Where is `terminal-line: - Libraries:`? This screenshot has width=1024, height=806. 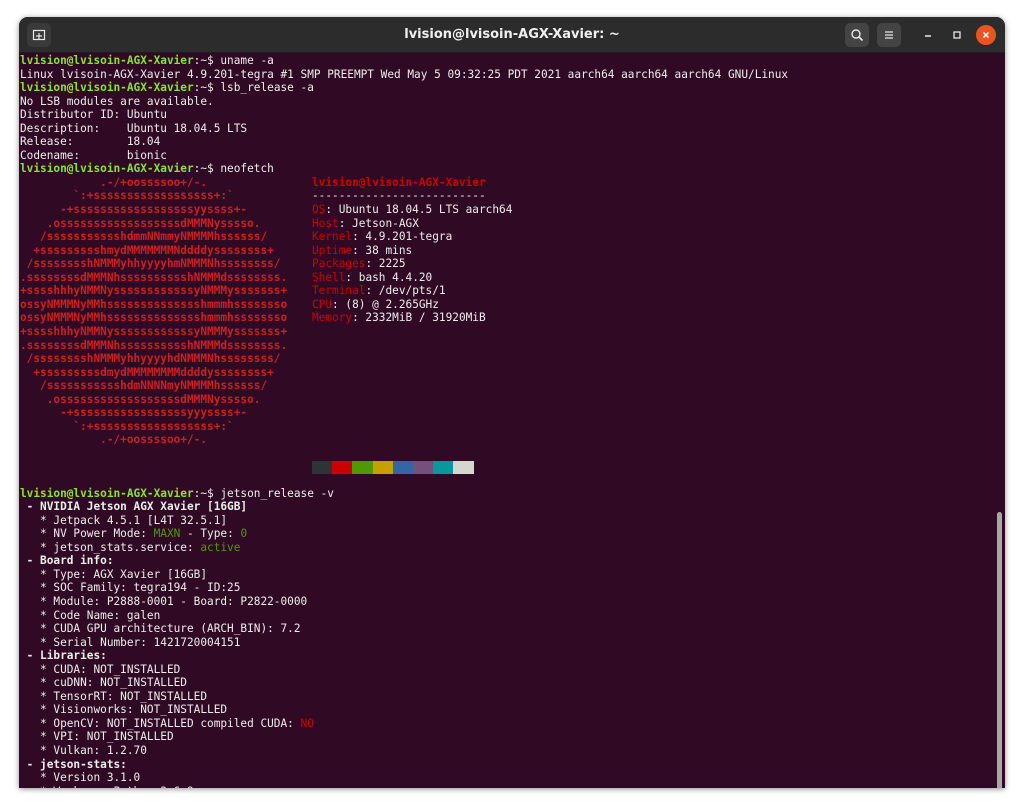 terminal-line: - Libraries: is located at coordinates (505, 656).